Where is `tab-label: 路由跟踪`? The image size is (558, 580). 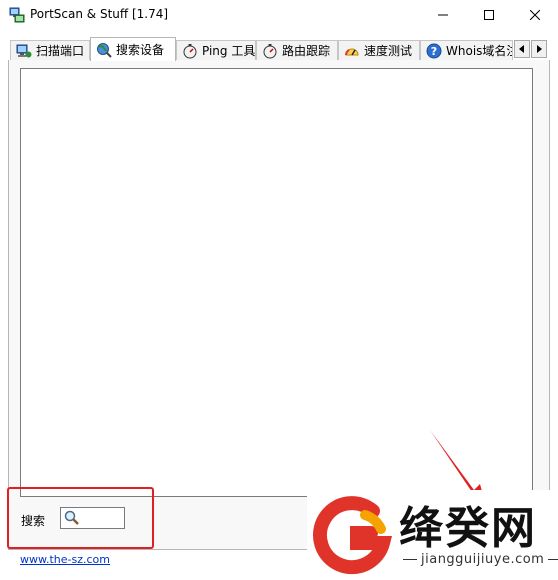 tab-label: 路由跟踪 is located at coordinates (306, 51).